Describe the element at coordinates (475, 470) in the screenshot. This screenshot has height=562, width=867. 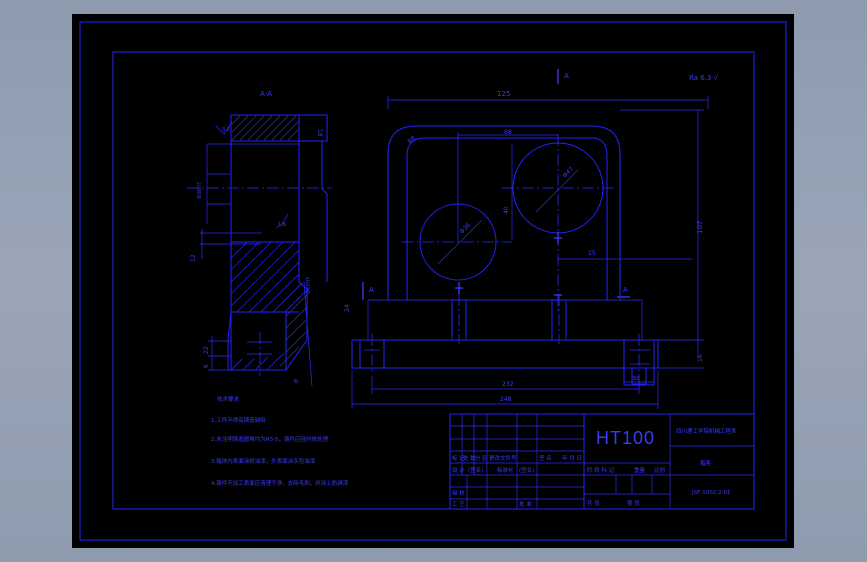
I see `designer-sign: (签名)` at that location.